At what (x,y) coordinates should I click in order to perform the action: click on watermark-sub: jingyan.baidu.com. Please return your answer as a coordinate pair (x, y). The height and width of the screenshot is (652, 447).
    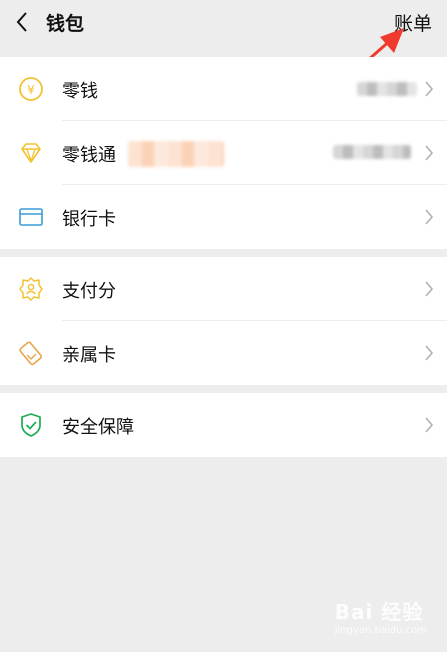
    Looking at the image, I should click on (380, 630).